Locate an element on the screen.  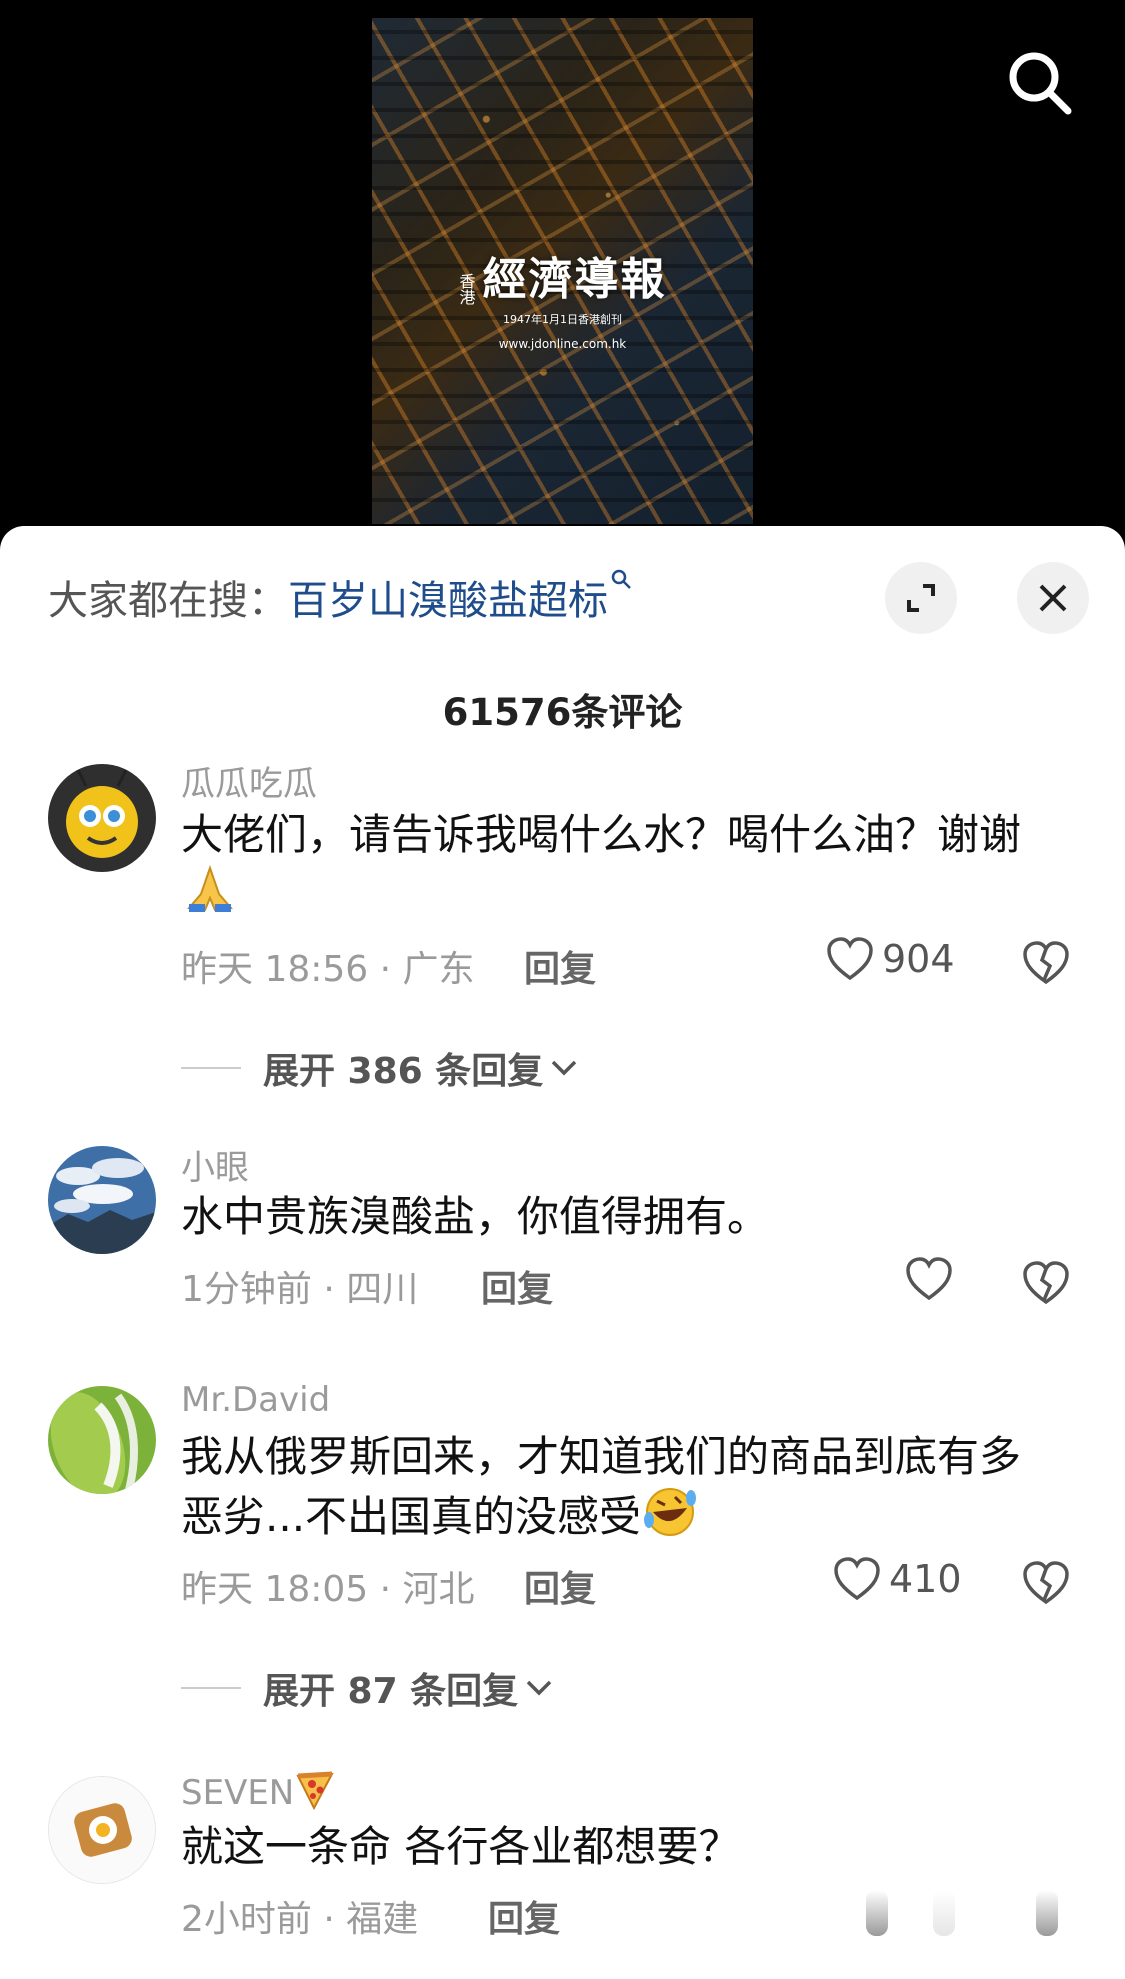
avatar-sky-image is located at coordinates (102, 1200).